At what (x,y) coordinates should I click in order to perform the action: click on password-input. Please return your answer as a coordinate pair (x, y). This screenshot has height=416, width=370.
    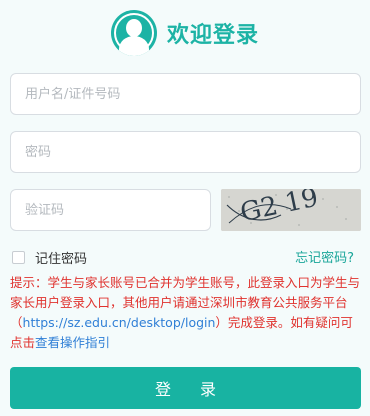
    Looking at the image, I should click on (185, 152).